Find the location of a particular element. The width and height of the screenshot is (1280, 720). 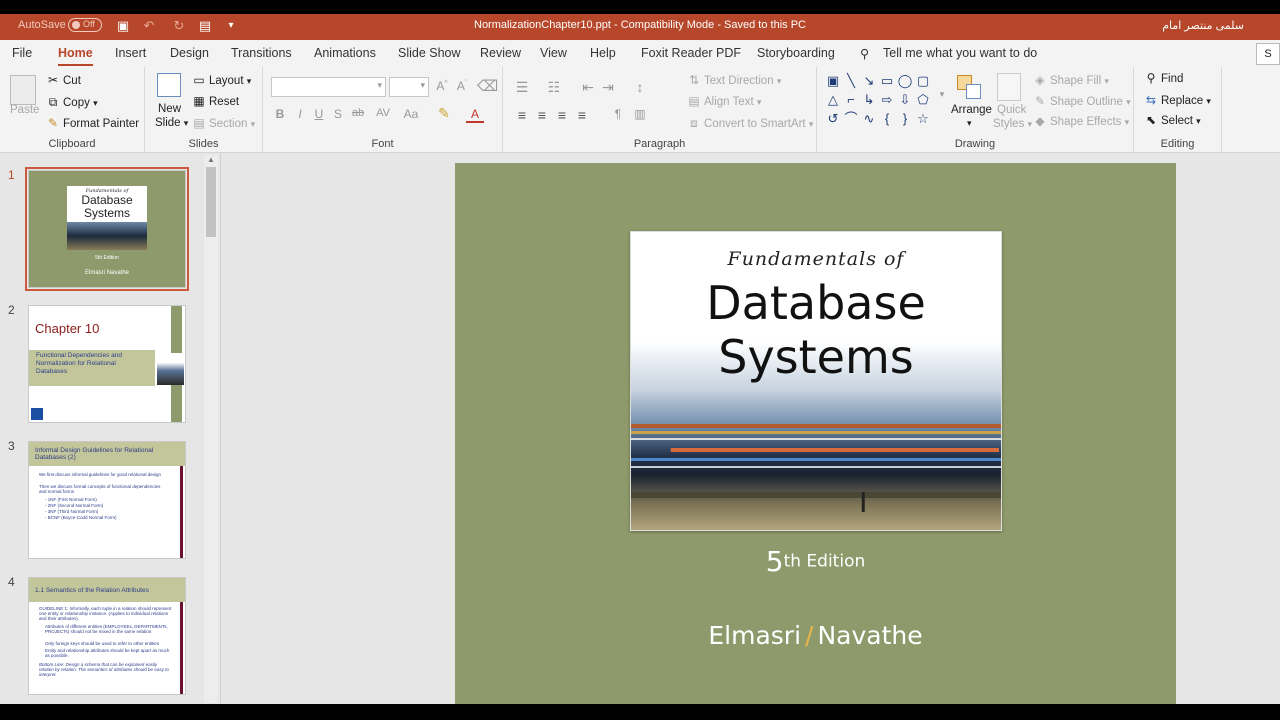

oval-shape-icon: ◯ is located at coordinates (905, 81).